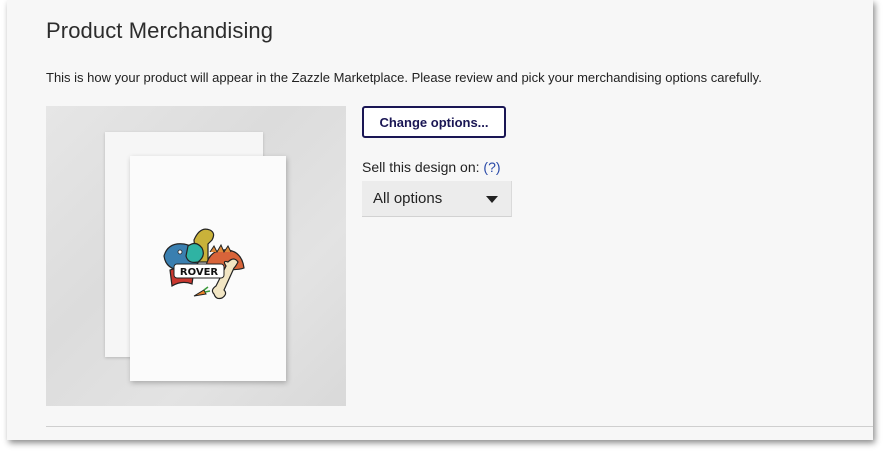  I want to click on sell-design-label-row: Sell this design on: (?), so click(431, 167).